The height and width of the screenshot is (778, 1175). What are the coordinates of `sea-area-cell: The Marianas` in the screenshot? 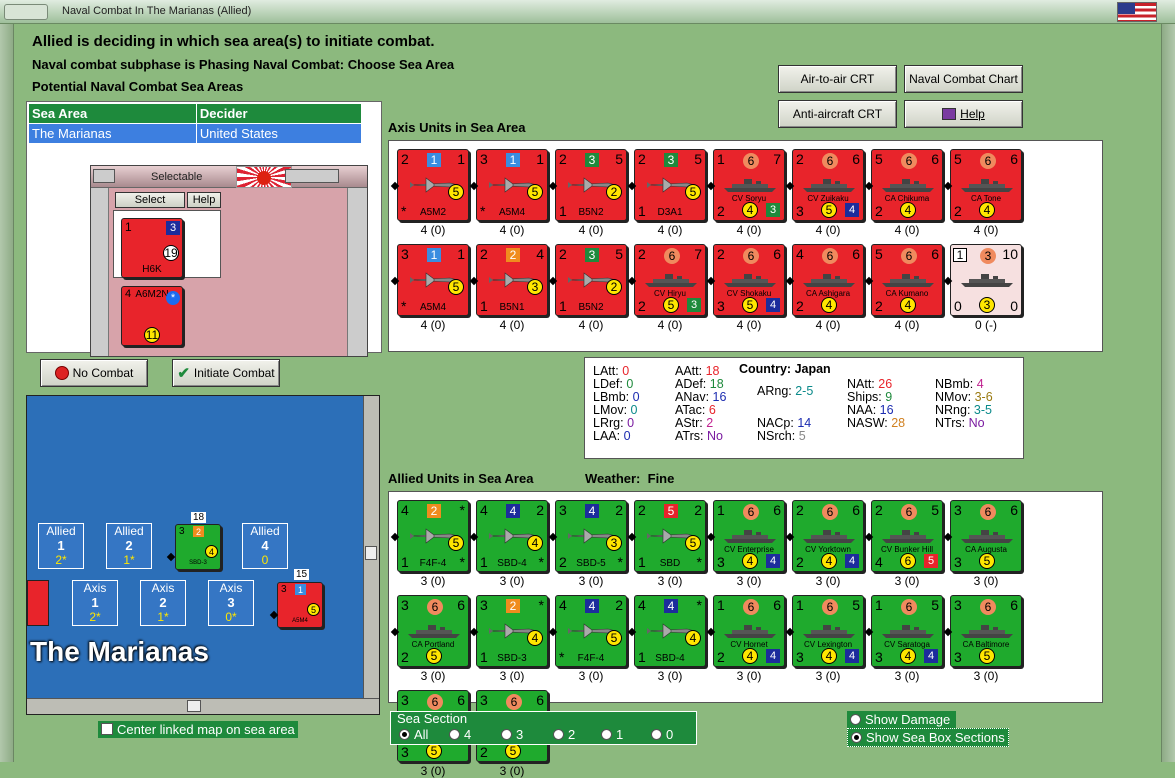 It's located at (112, 133).